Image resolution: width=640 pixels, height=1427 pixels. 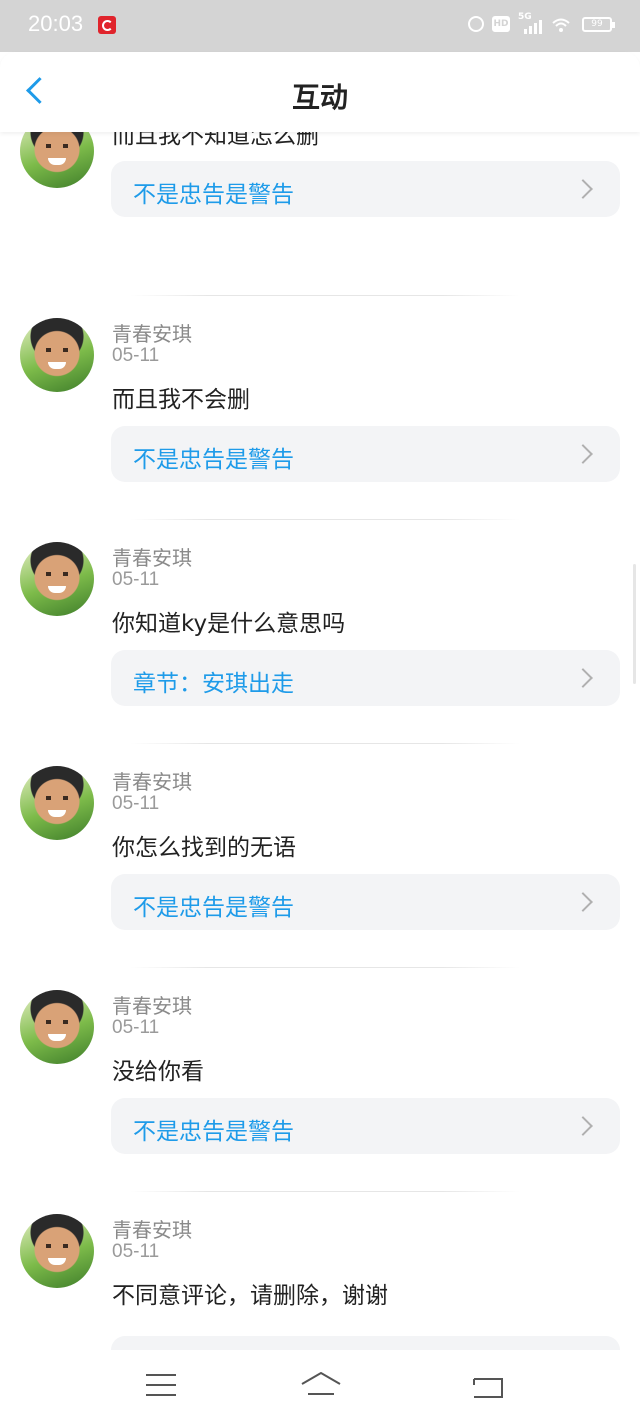 I want to click on comment-text: 你怎么找到的无语, so click(x=204, y=848).